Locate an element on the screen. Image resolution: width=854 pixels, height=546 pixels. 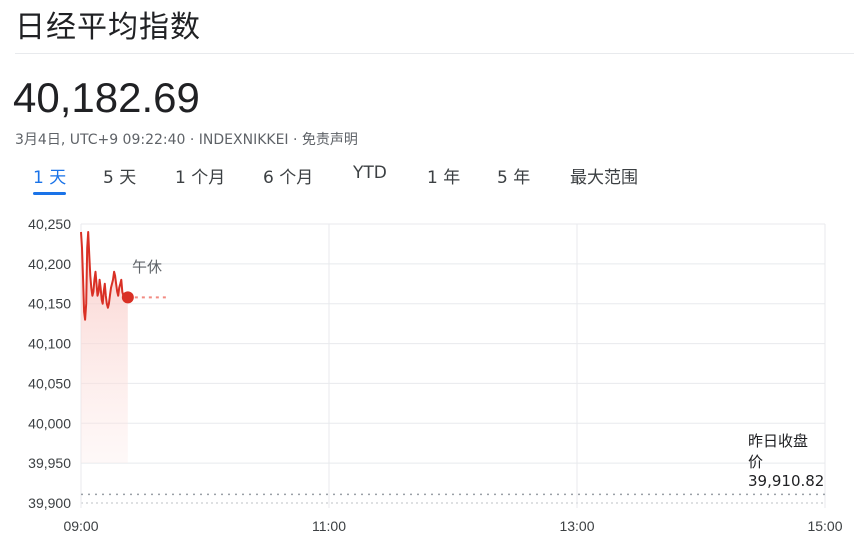
x-tick-label: 11:00 is located at coordinates (329, 526).